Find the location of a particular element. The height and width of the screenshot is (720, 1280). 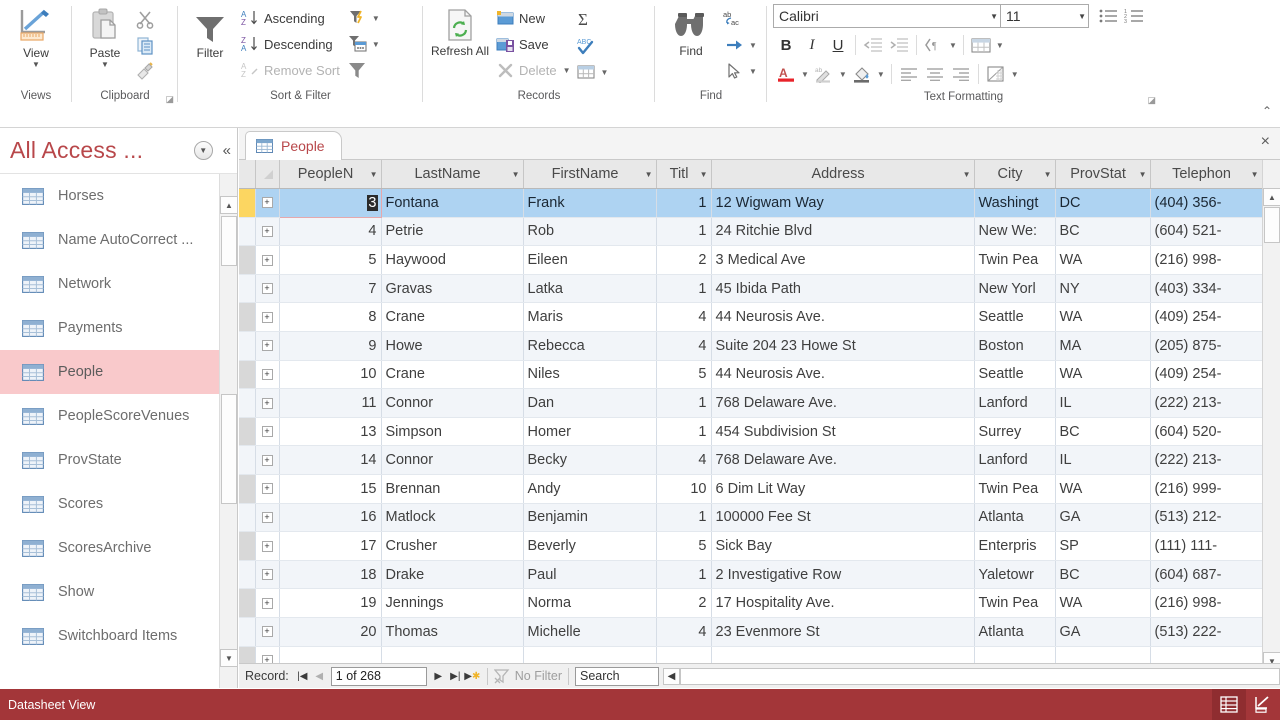

nav-item-network: Network is located at coordinates (118, 284).